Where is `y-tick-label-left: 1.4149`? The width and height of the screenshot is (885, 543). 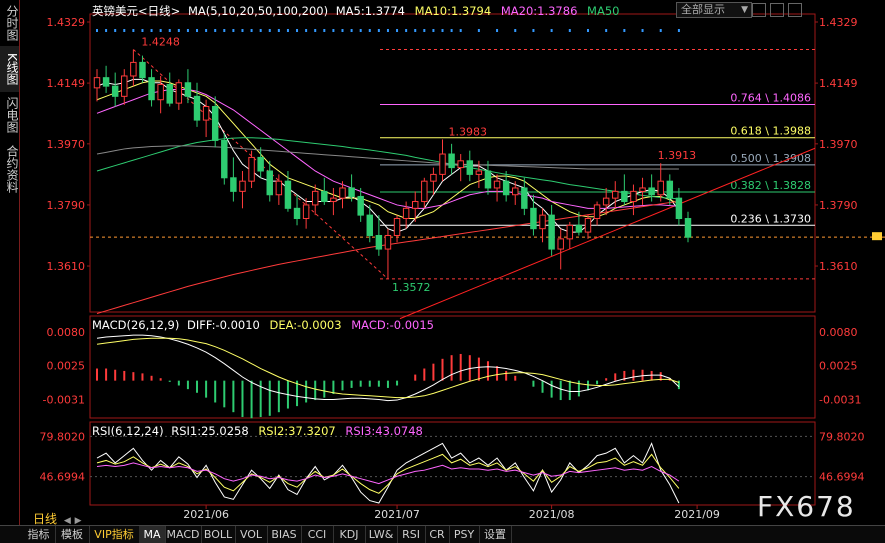 y-tick-label-left: 1.4149 is located at coordinates (66, 83).